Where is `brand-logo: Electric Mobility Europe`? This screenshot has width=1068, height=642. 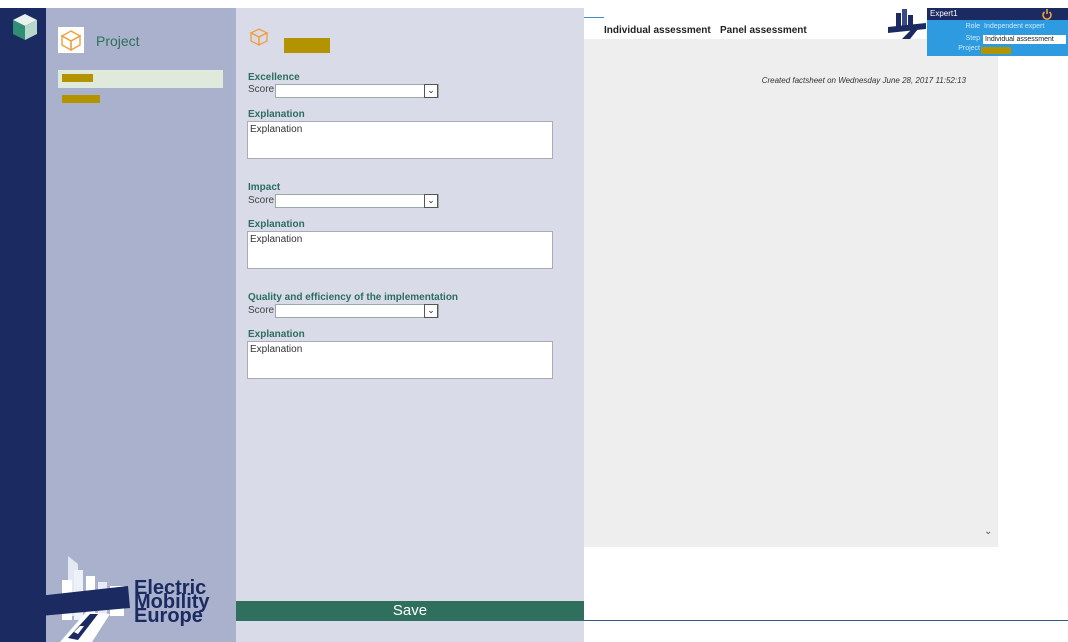 brand-logo: Electric Mobility Europe is located at coordinates (124, 599).